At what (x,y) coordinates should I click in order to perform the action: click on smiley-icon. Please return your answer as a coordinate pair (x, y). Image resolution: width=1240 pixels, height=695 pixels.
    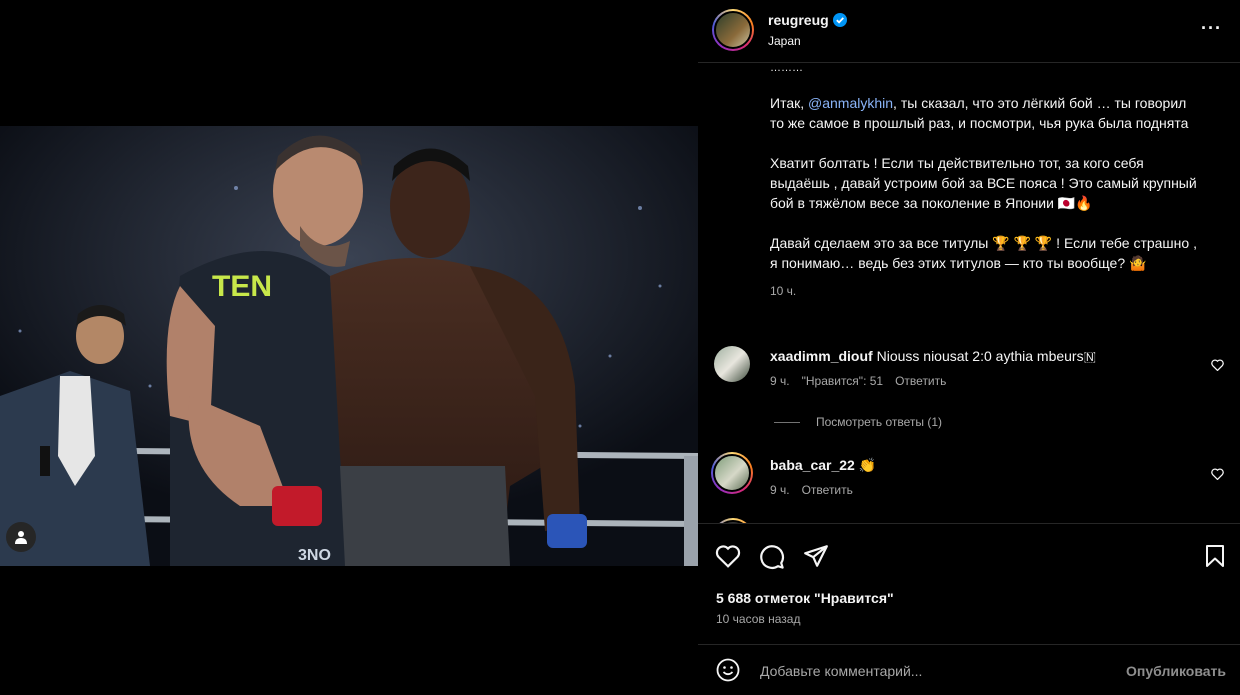
    Looking at the image, I should click on (728, 670).